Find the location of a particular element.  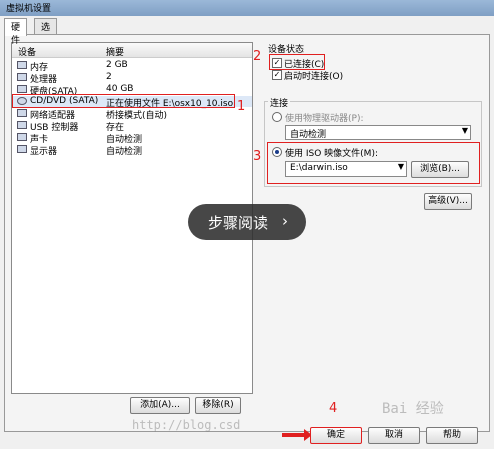

annotation-4: 4 is located at coordinates (333, 408).